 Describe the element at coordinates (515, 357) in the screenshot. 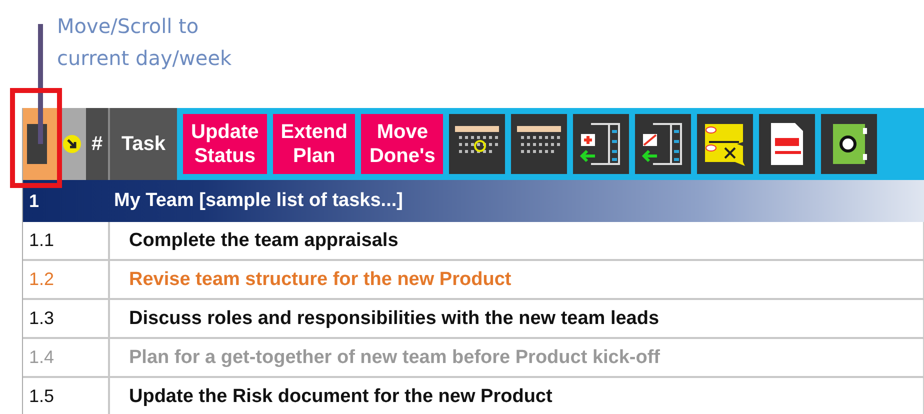

I see `task-title: Plan for a get-together of new team before Product kick-off` at that location.